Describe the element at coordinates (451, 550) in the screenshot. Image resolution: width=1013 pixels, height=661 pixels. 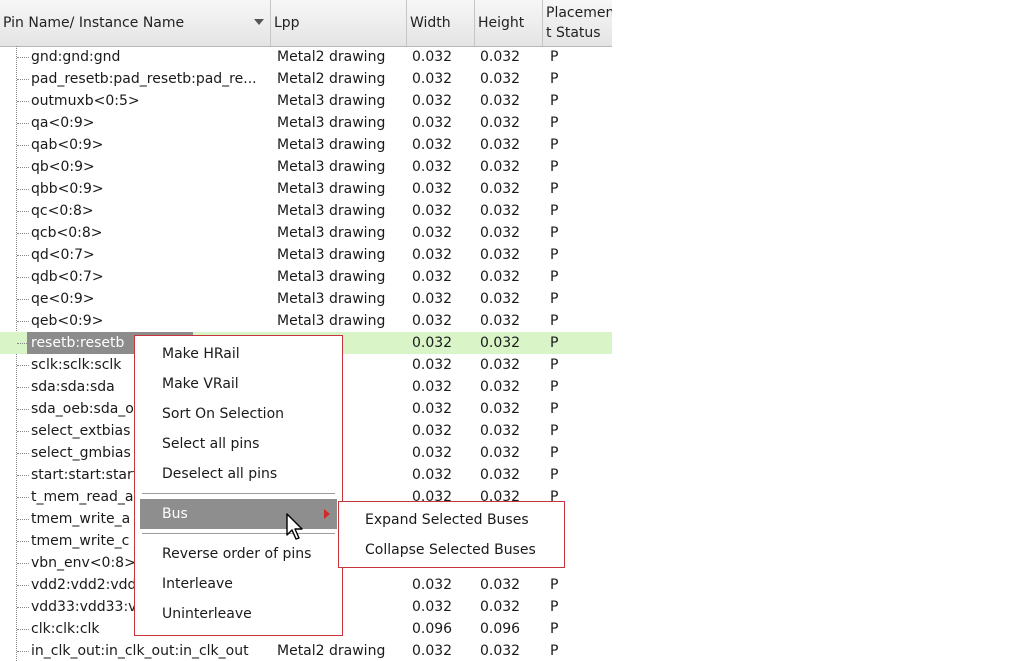
I see `submenu-item-collapse-selected-buses: Collapse Selected Buses` at that location.